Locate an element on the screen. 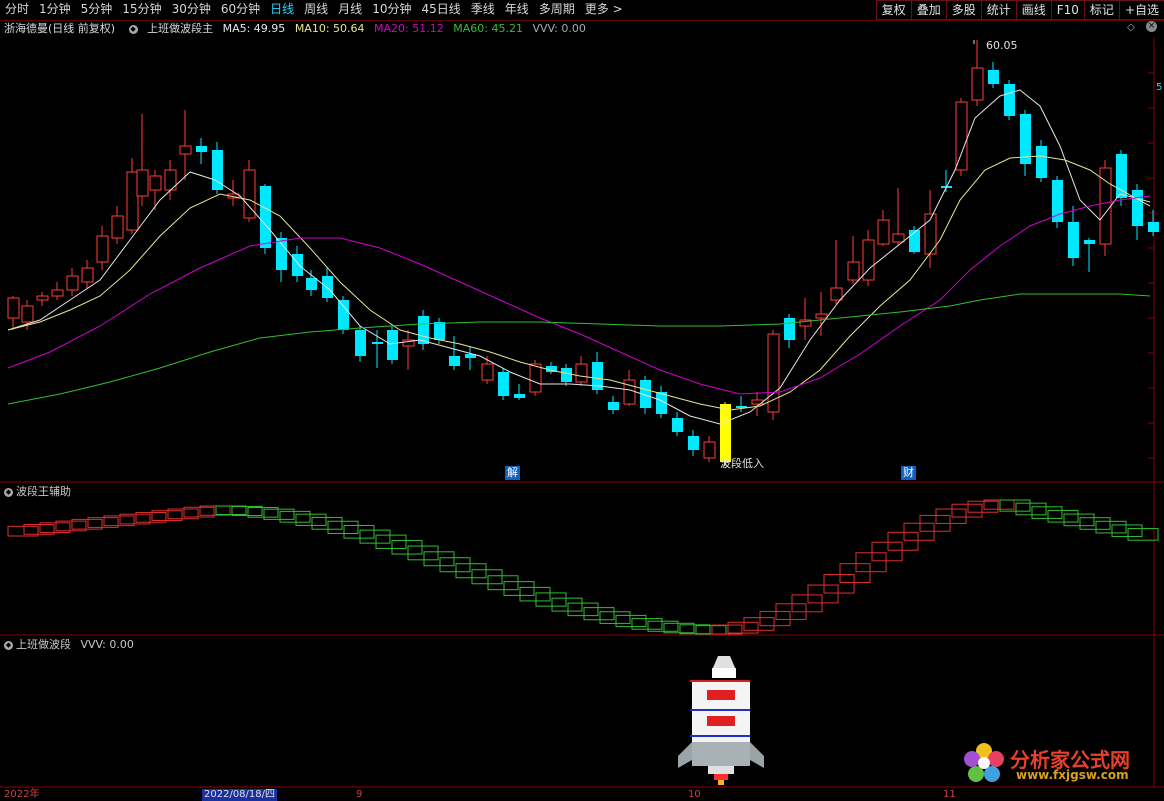  news-marker-cai: 财 is located at coordinates (908, 473).